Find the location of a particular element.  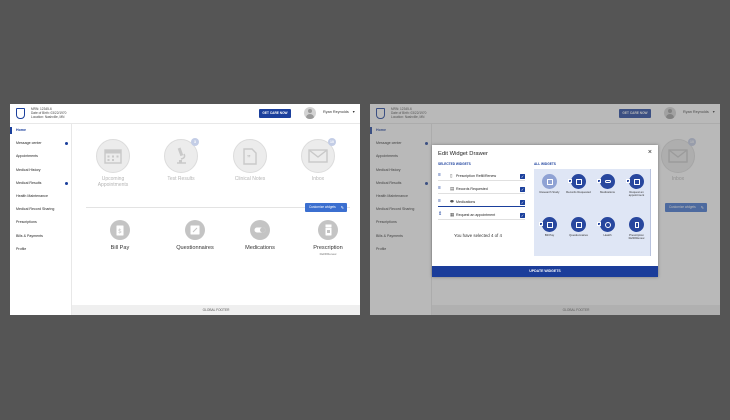

sidebar-item-label: Message center is located at coordinates (29, 143).